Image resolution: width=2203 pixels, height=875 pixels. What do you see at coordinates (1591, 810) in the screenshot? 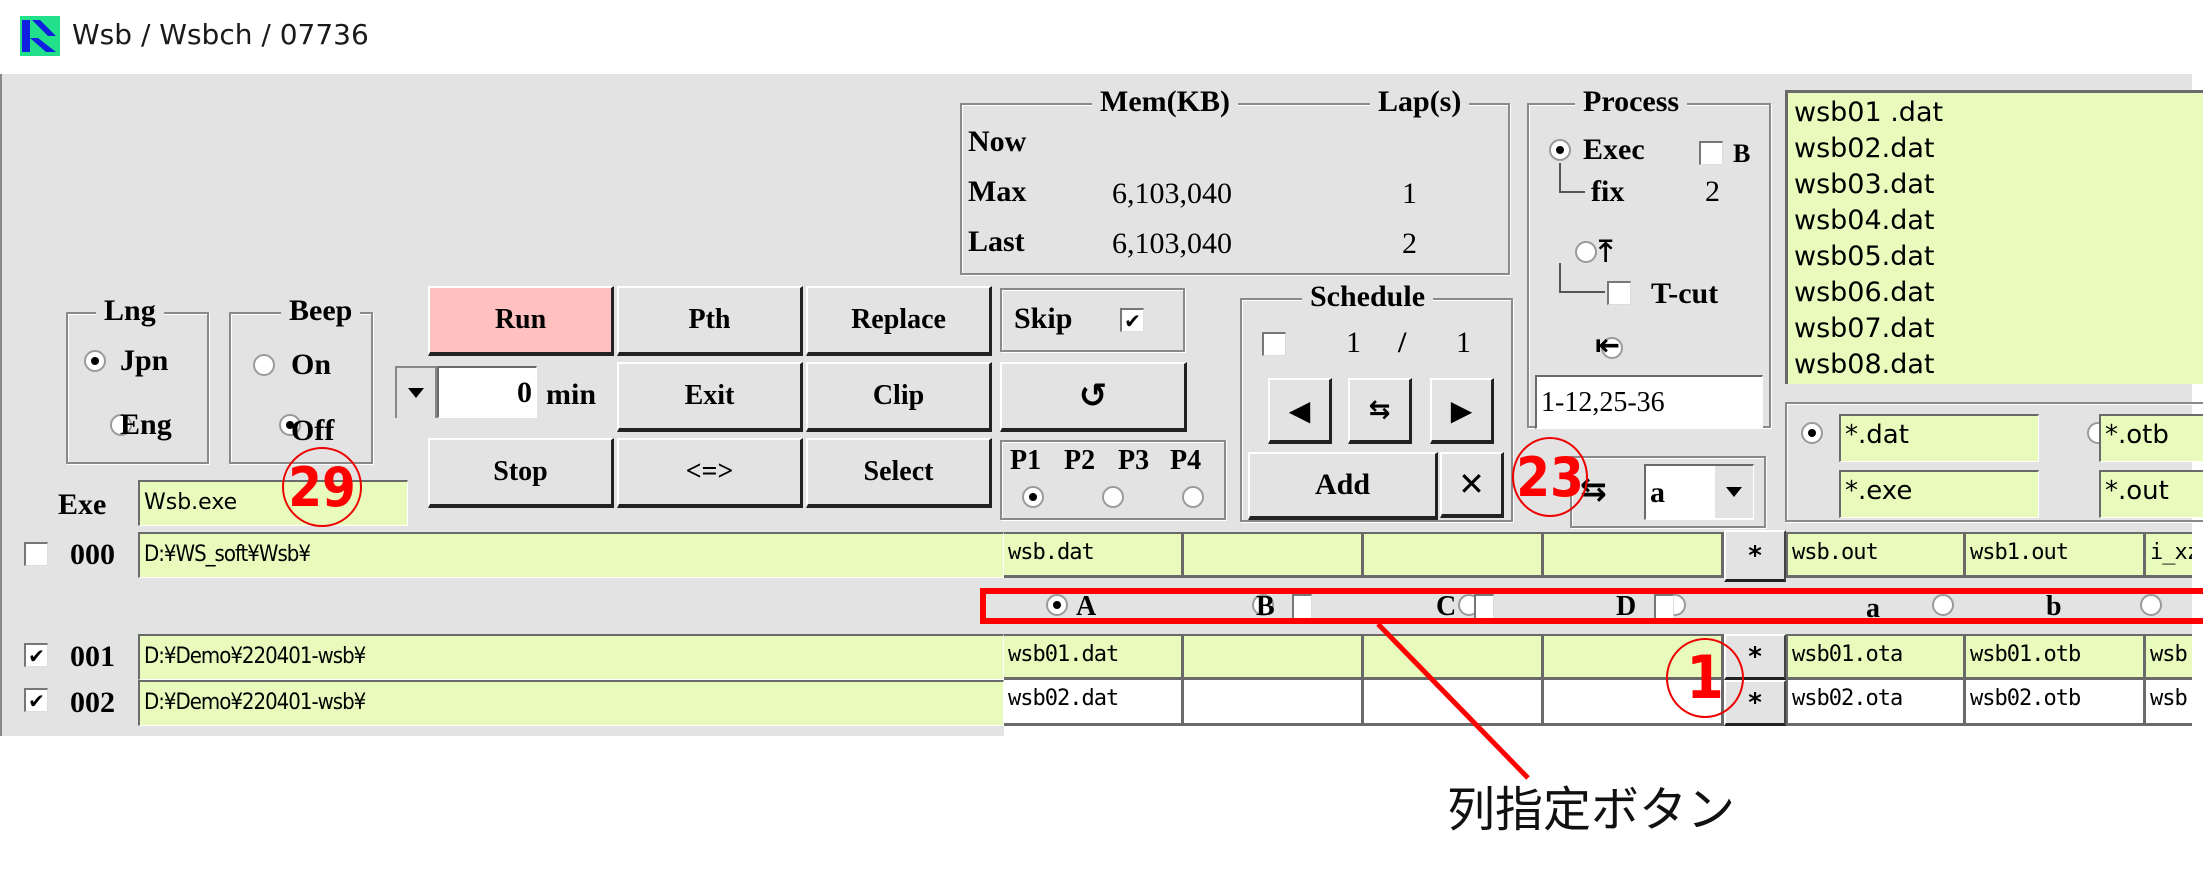
I see `annotation-caption: 列指定ボタン` at bounding box center [1591, 810].